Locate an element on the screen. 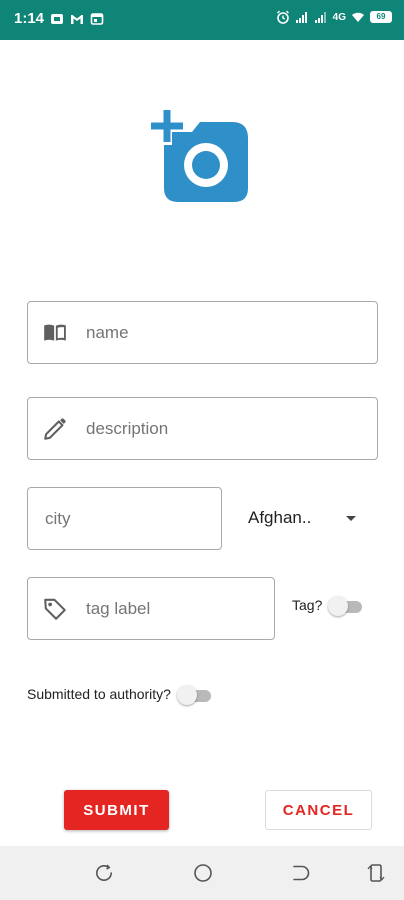 The height and width of the screenshot is (900, 404). country-dropdown: Afghan.. is located at coordinates (305, 518).